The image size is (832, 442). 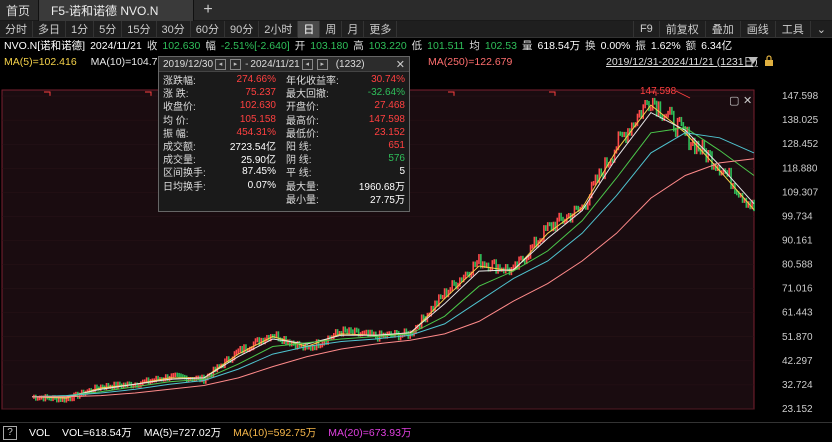 I want to click on volume-label: 量, so click(x=527, y=46).